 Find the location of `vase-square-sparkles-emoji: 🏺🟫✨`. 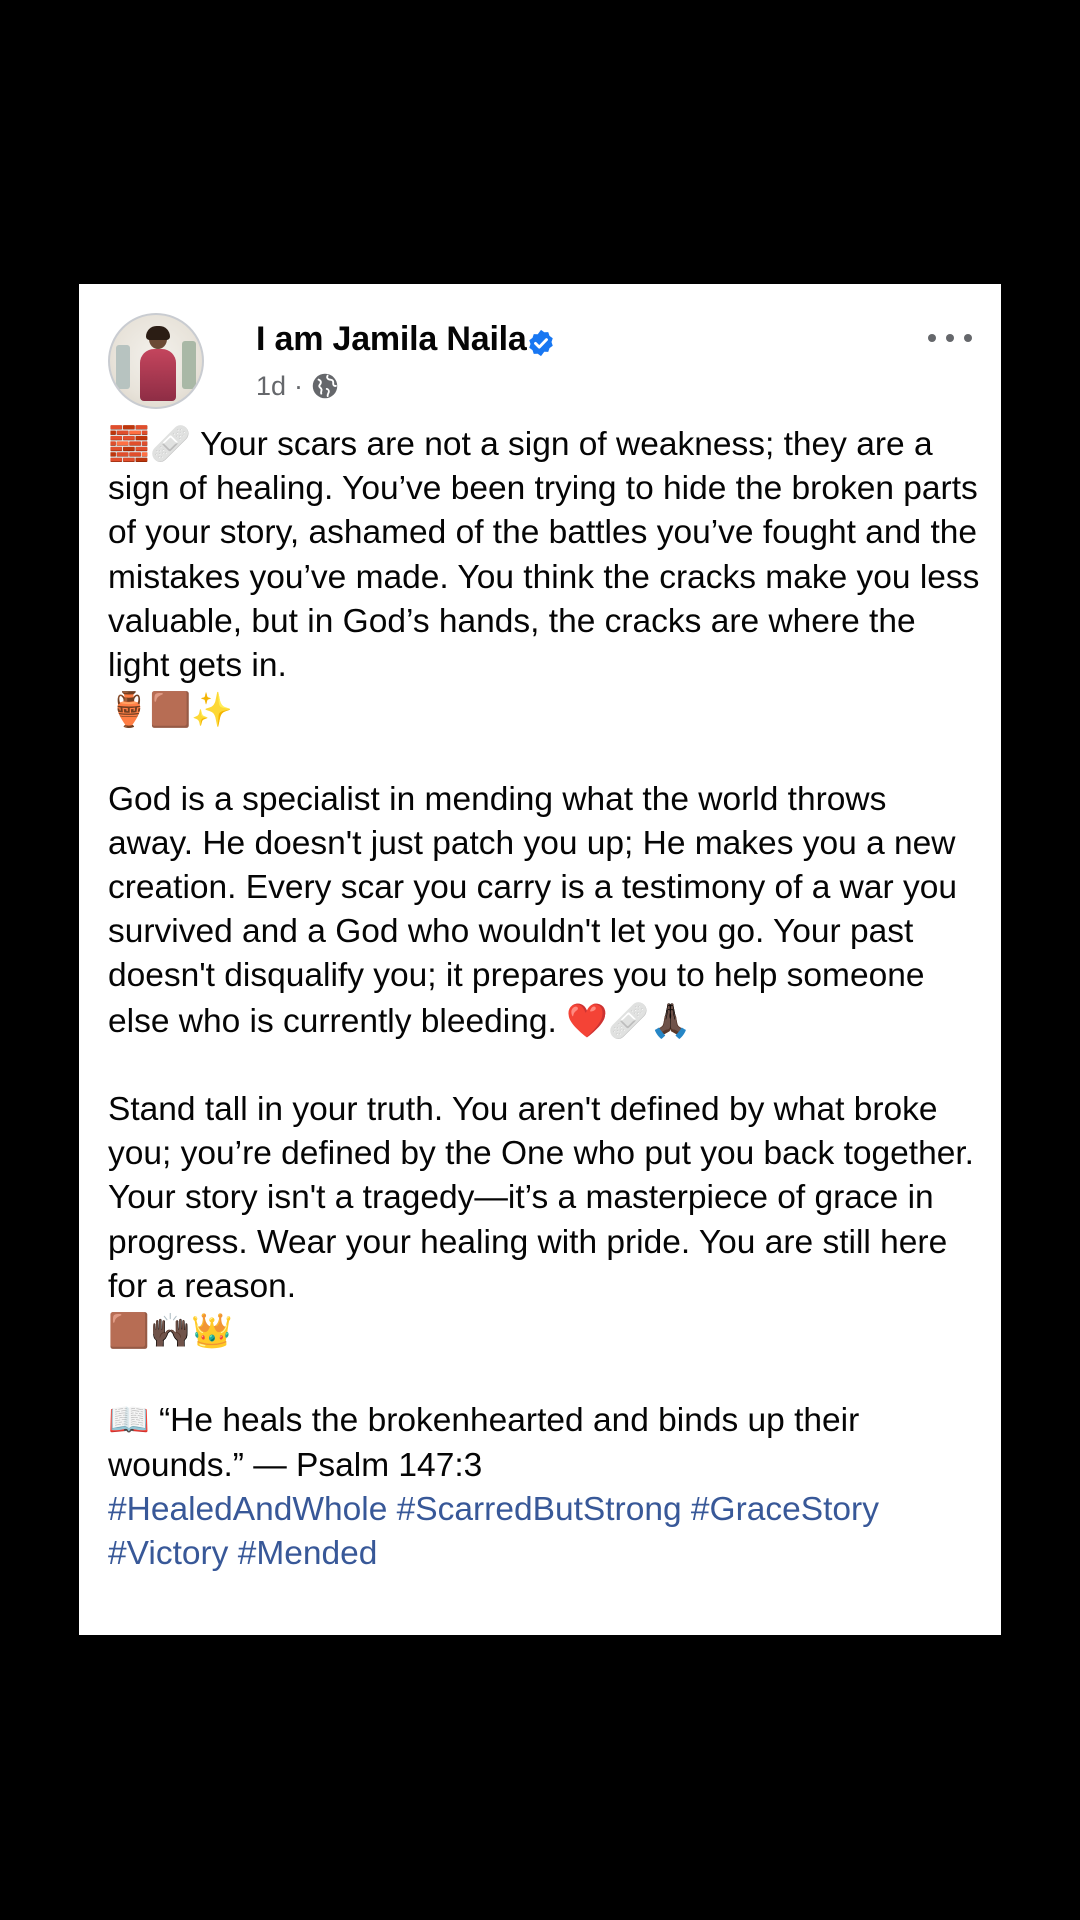

vase-square-sparkles-emoji: 🏺🟫✨ is located at coordinates (171, 710).